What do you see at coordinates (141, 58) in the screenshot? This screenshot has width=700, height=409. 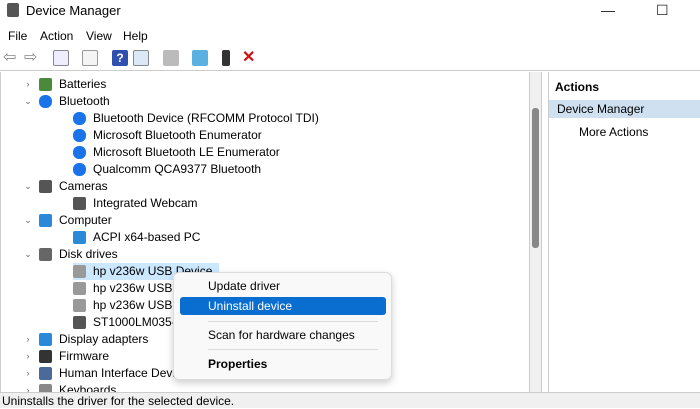 I see `action-pane-icon` at bounding box center [141, 58].